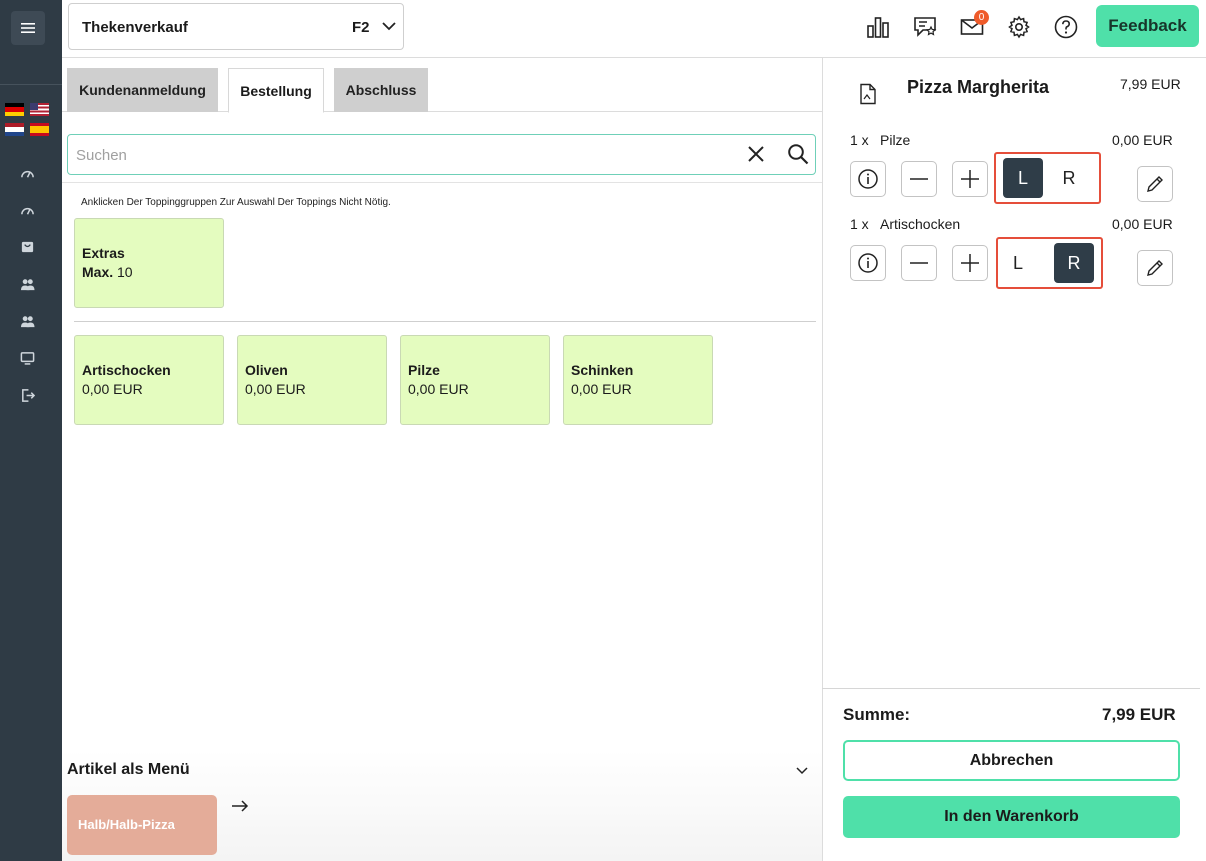 This screenshot has height=861, width=1206. Describe the element at coordinates (135, 27) in the screenshot. I see `store-name: Thekenverkauf` at that location.